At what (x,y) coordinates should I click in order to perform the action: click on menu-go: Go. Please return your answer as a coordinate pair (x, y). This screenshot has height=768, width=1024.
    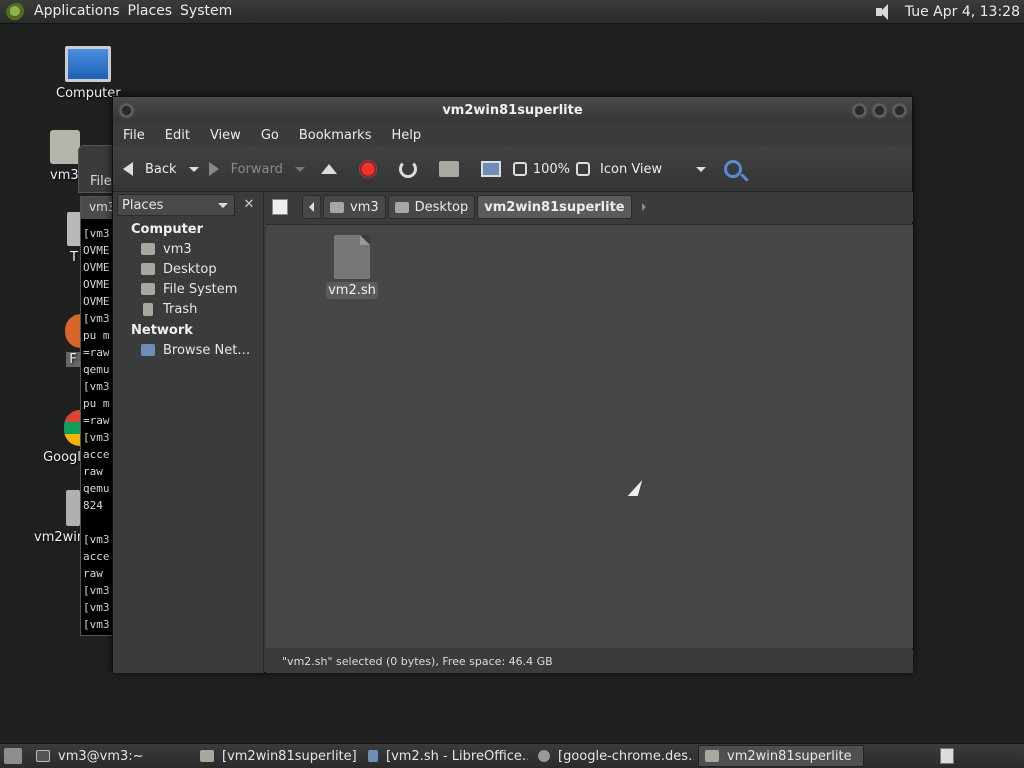
    Looking at the image, I should click on (270, 135).